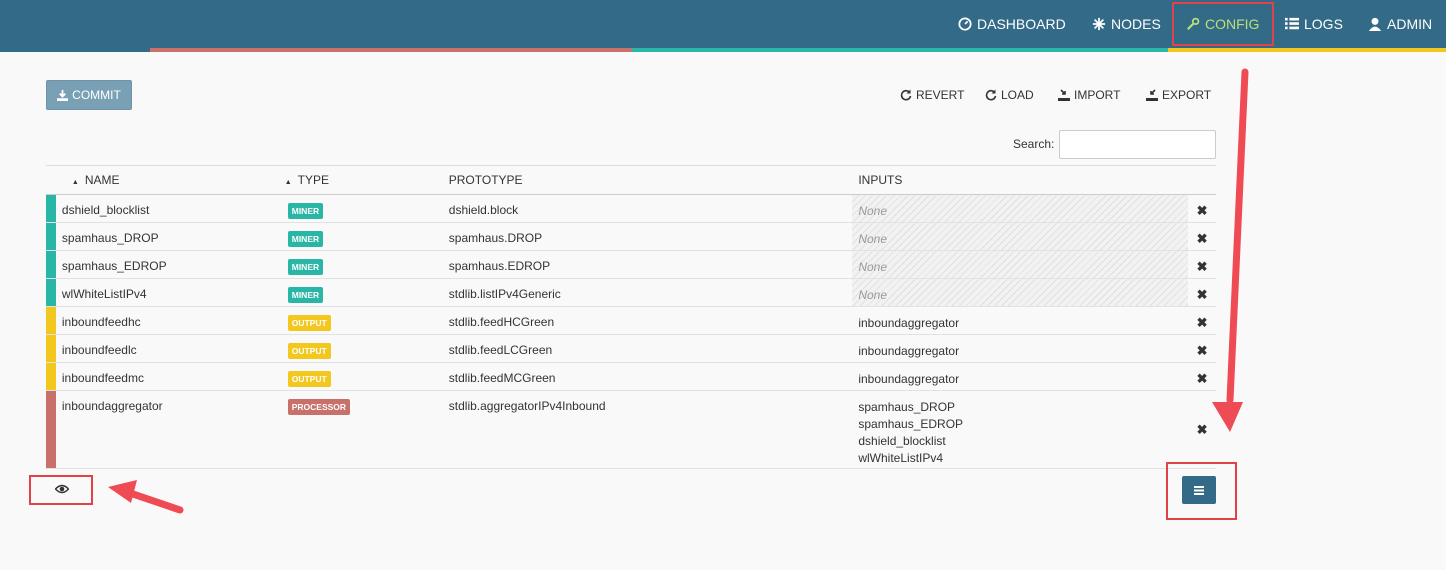 The width and height of the screenshot is (1446, 570). I want to click on navbar-stripe-miner, so click(900, 50).